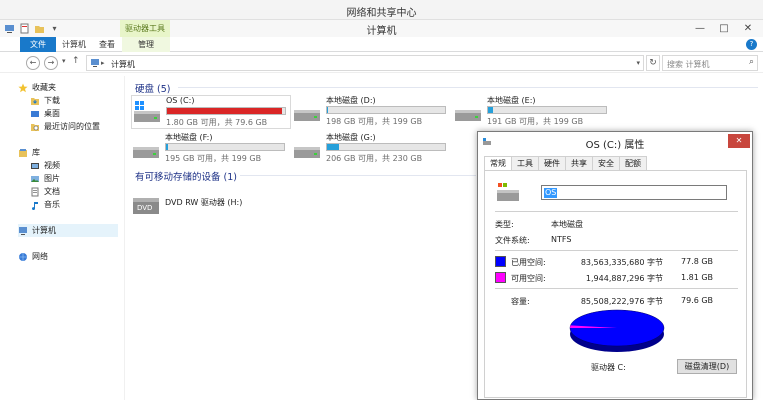 This screenshot has height=400, width=763. Describe the element at coordinates (68, 230) in the screenshot. I see `nav-computer: 计算机` at that location.